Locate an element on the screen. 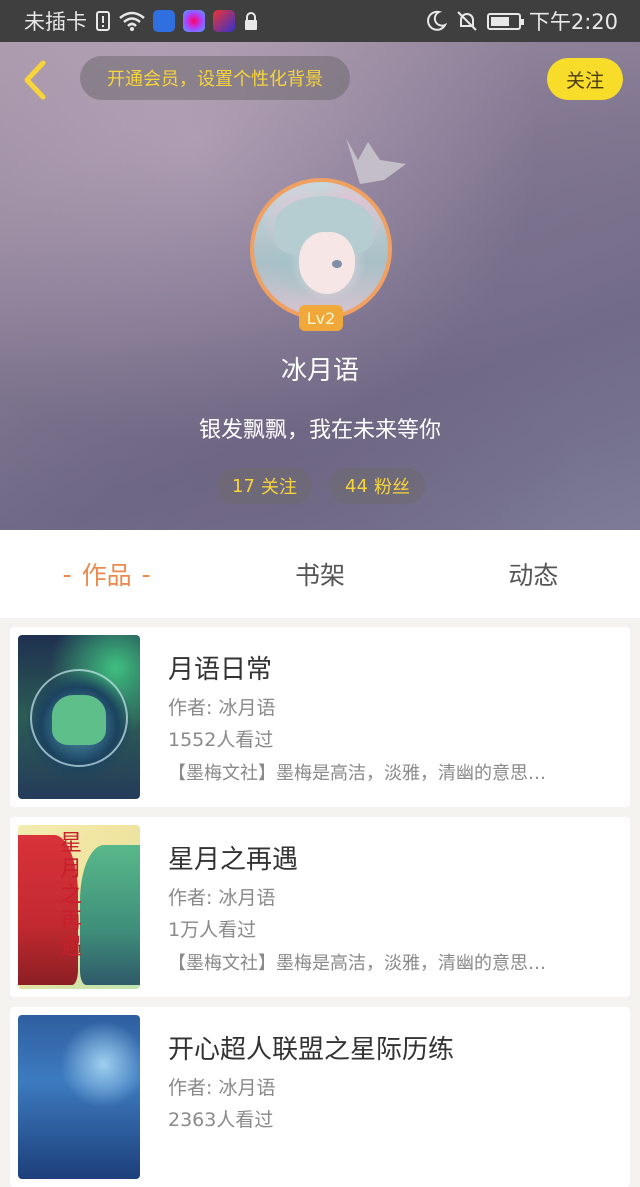  carrier-text: 未插卡 is located at coordinates (55, 22).